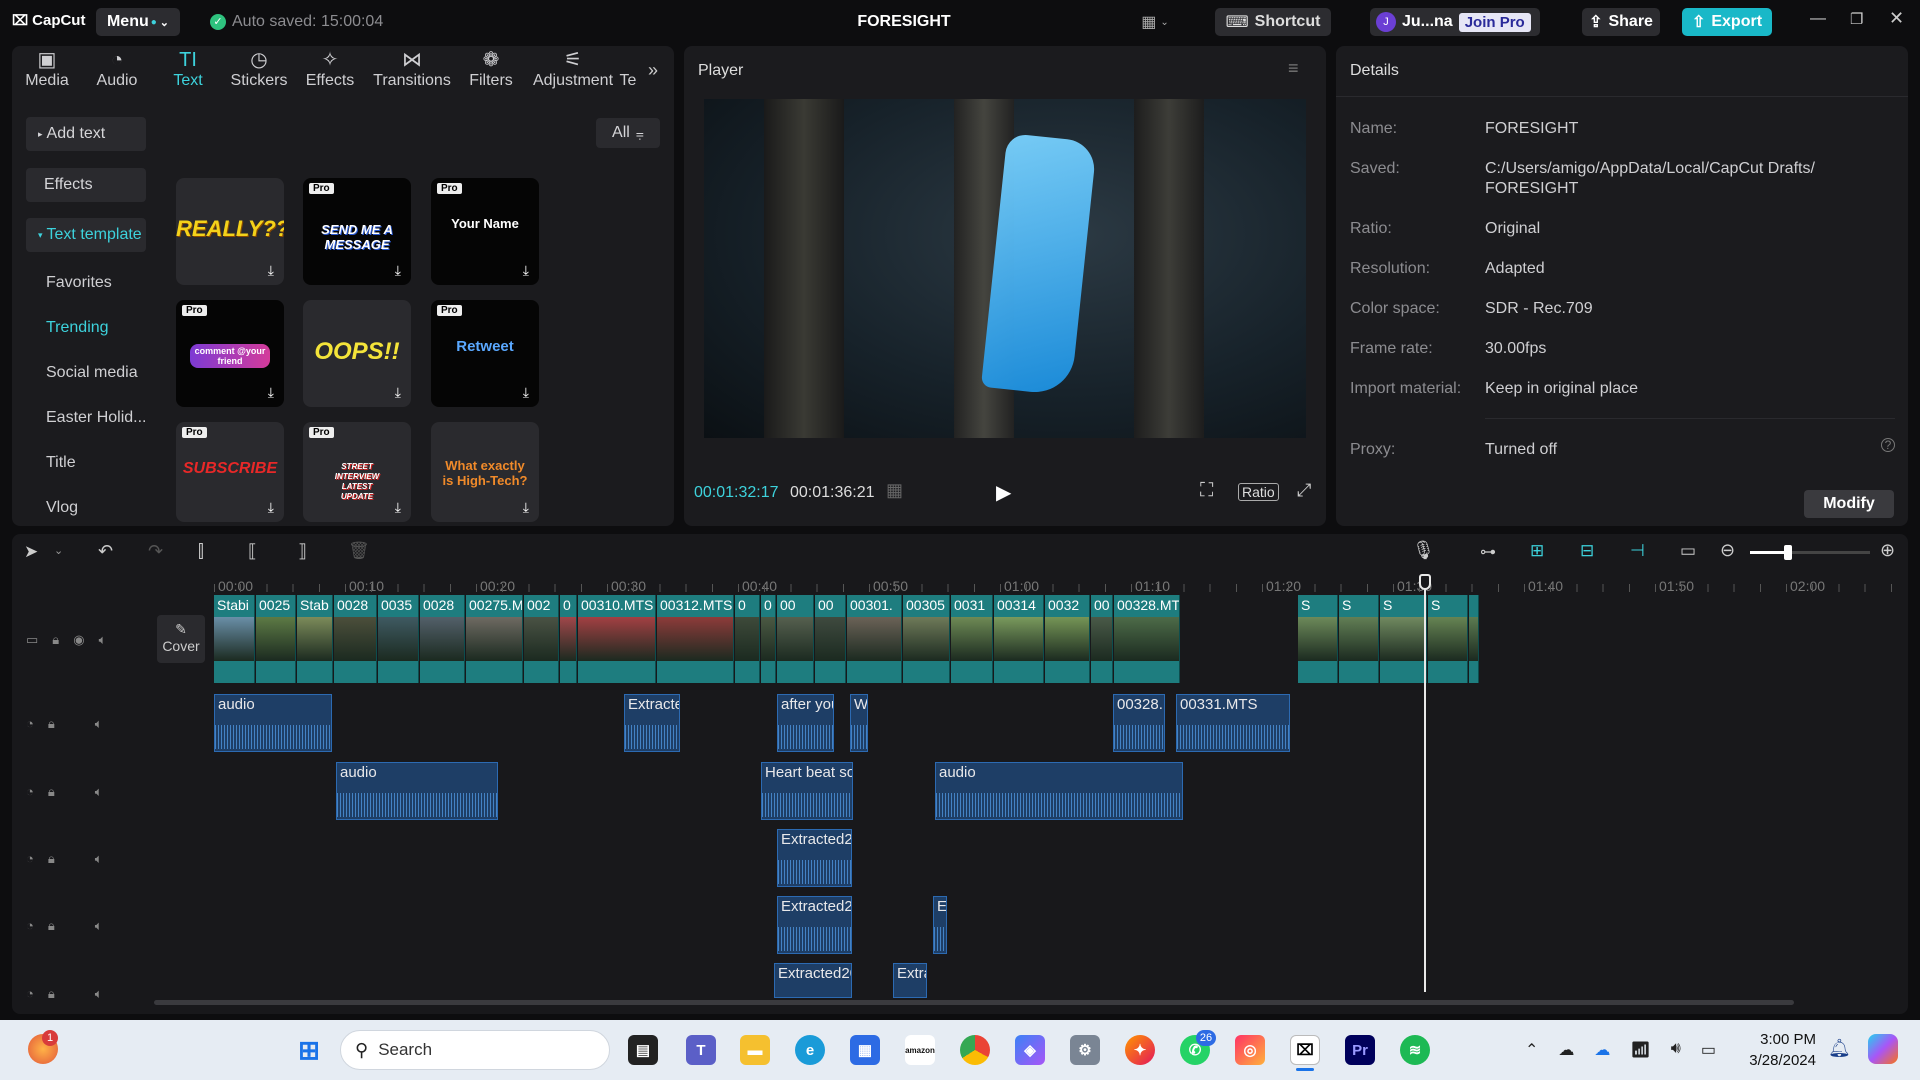 The image size is (1920, 1080). Describe the element at coordinates (1304, 490) in the screenshot. I see `fullscreen-icon: ⤢` at that location.